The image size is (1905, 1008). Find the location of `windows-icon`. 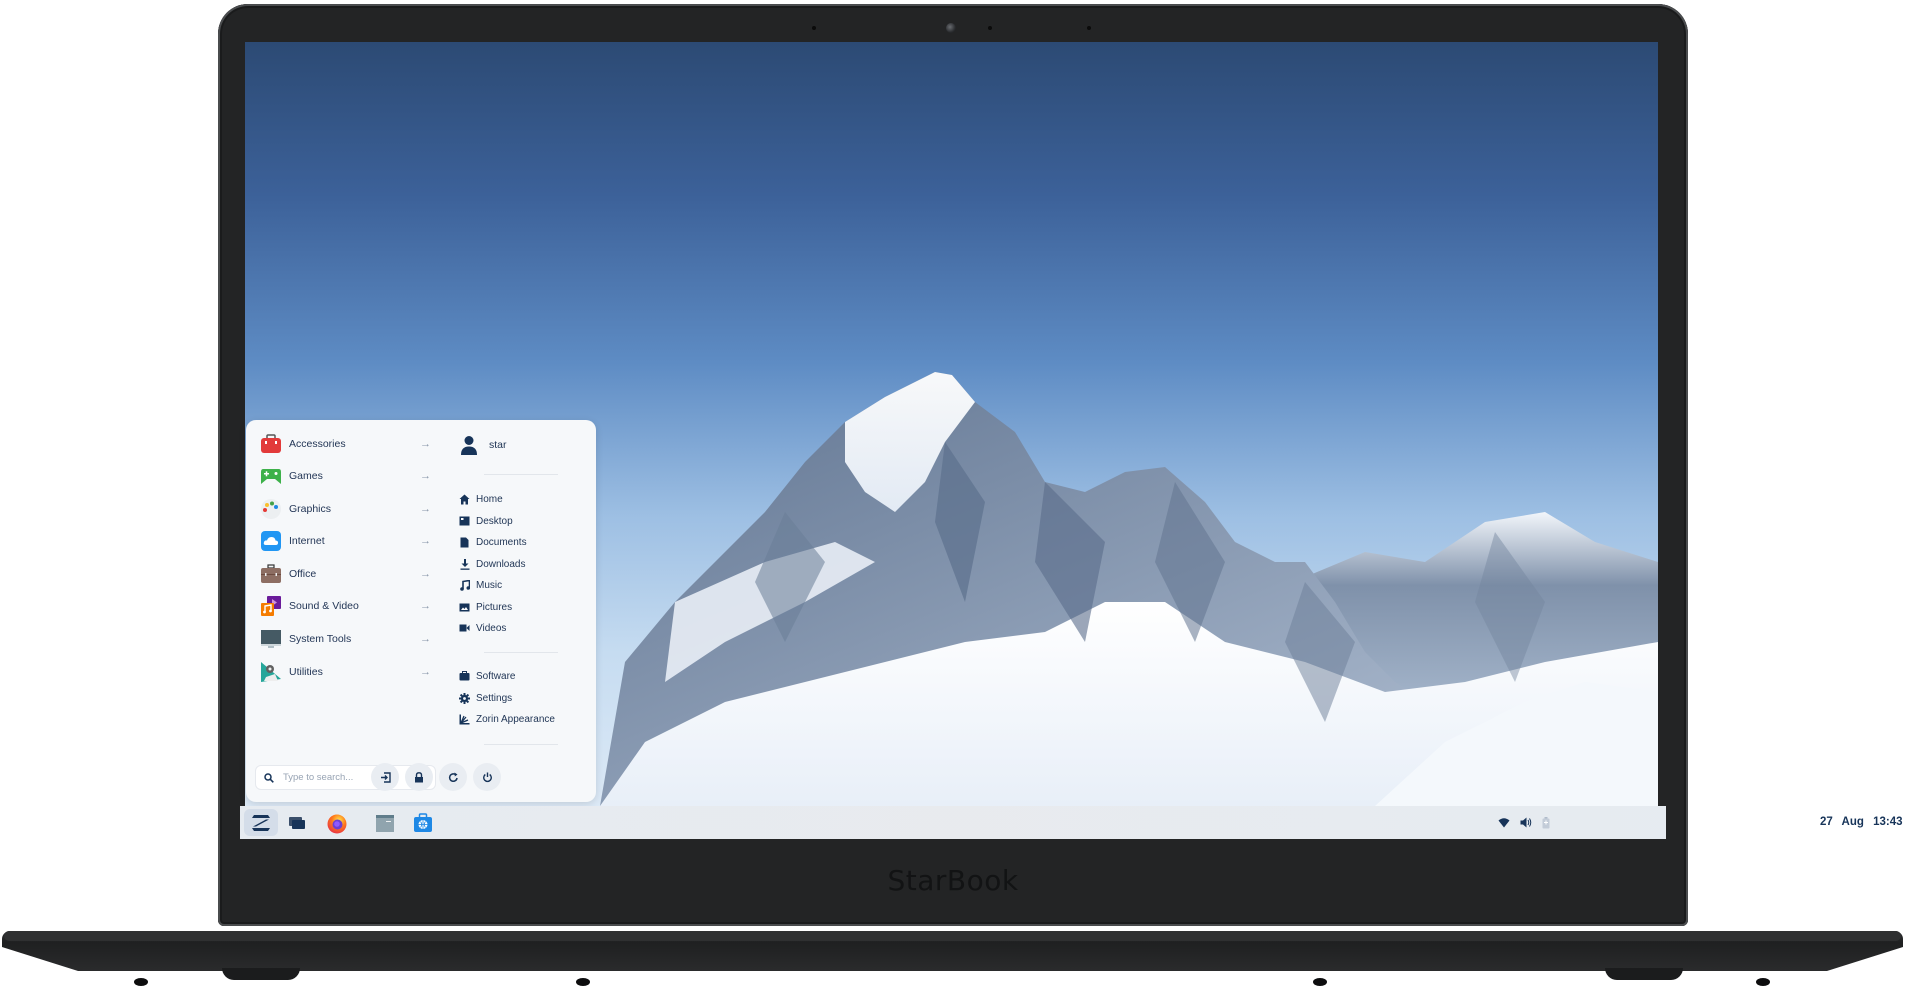

windows-icon is located at coordinates (297, 823).